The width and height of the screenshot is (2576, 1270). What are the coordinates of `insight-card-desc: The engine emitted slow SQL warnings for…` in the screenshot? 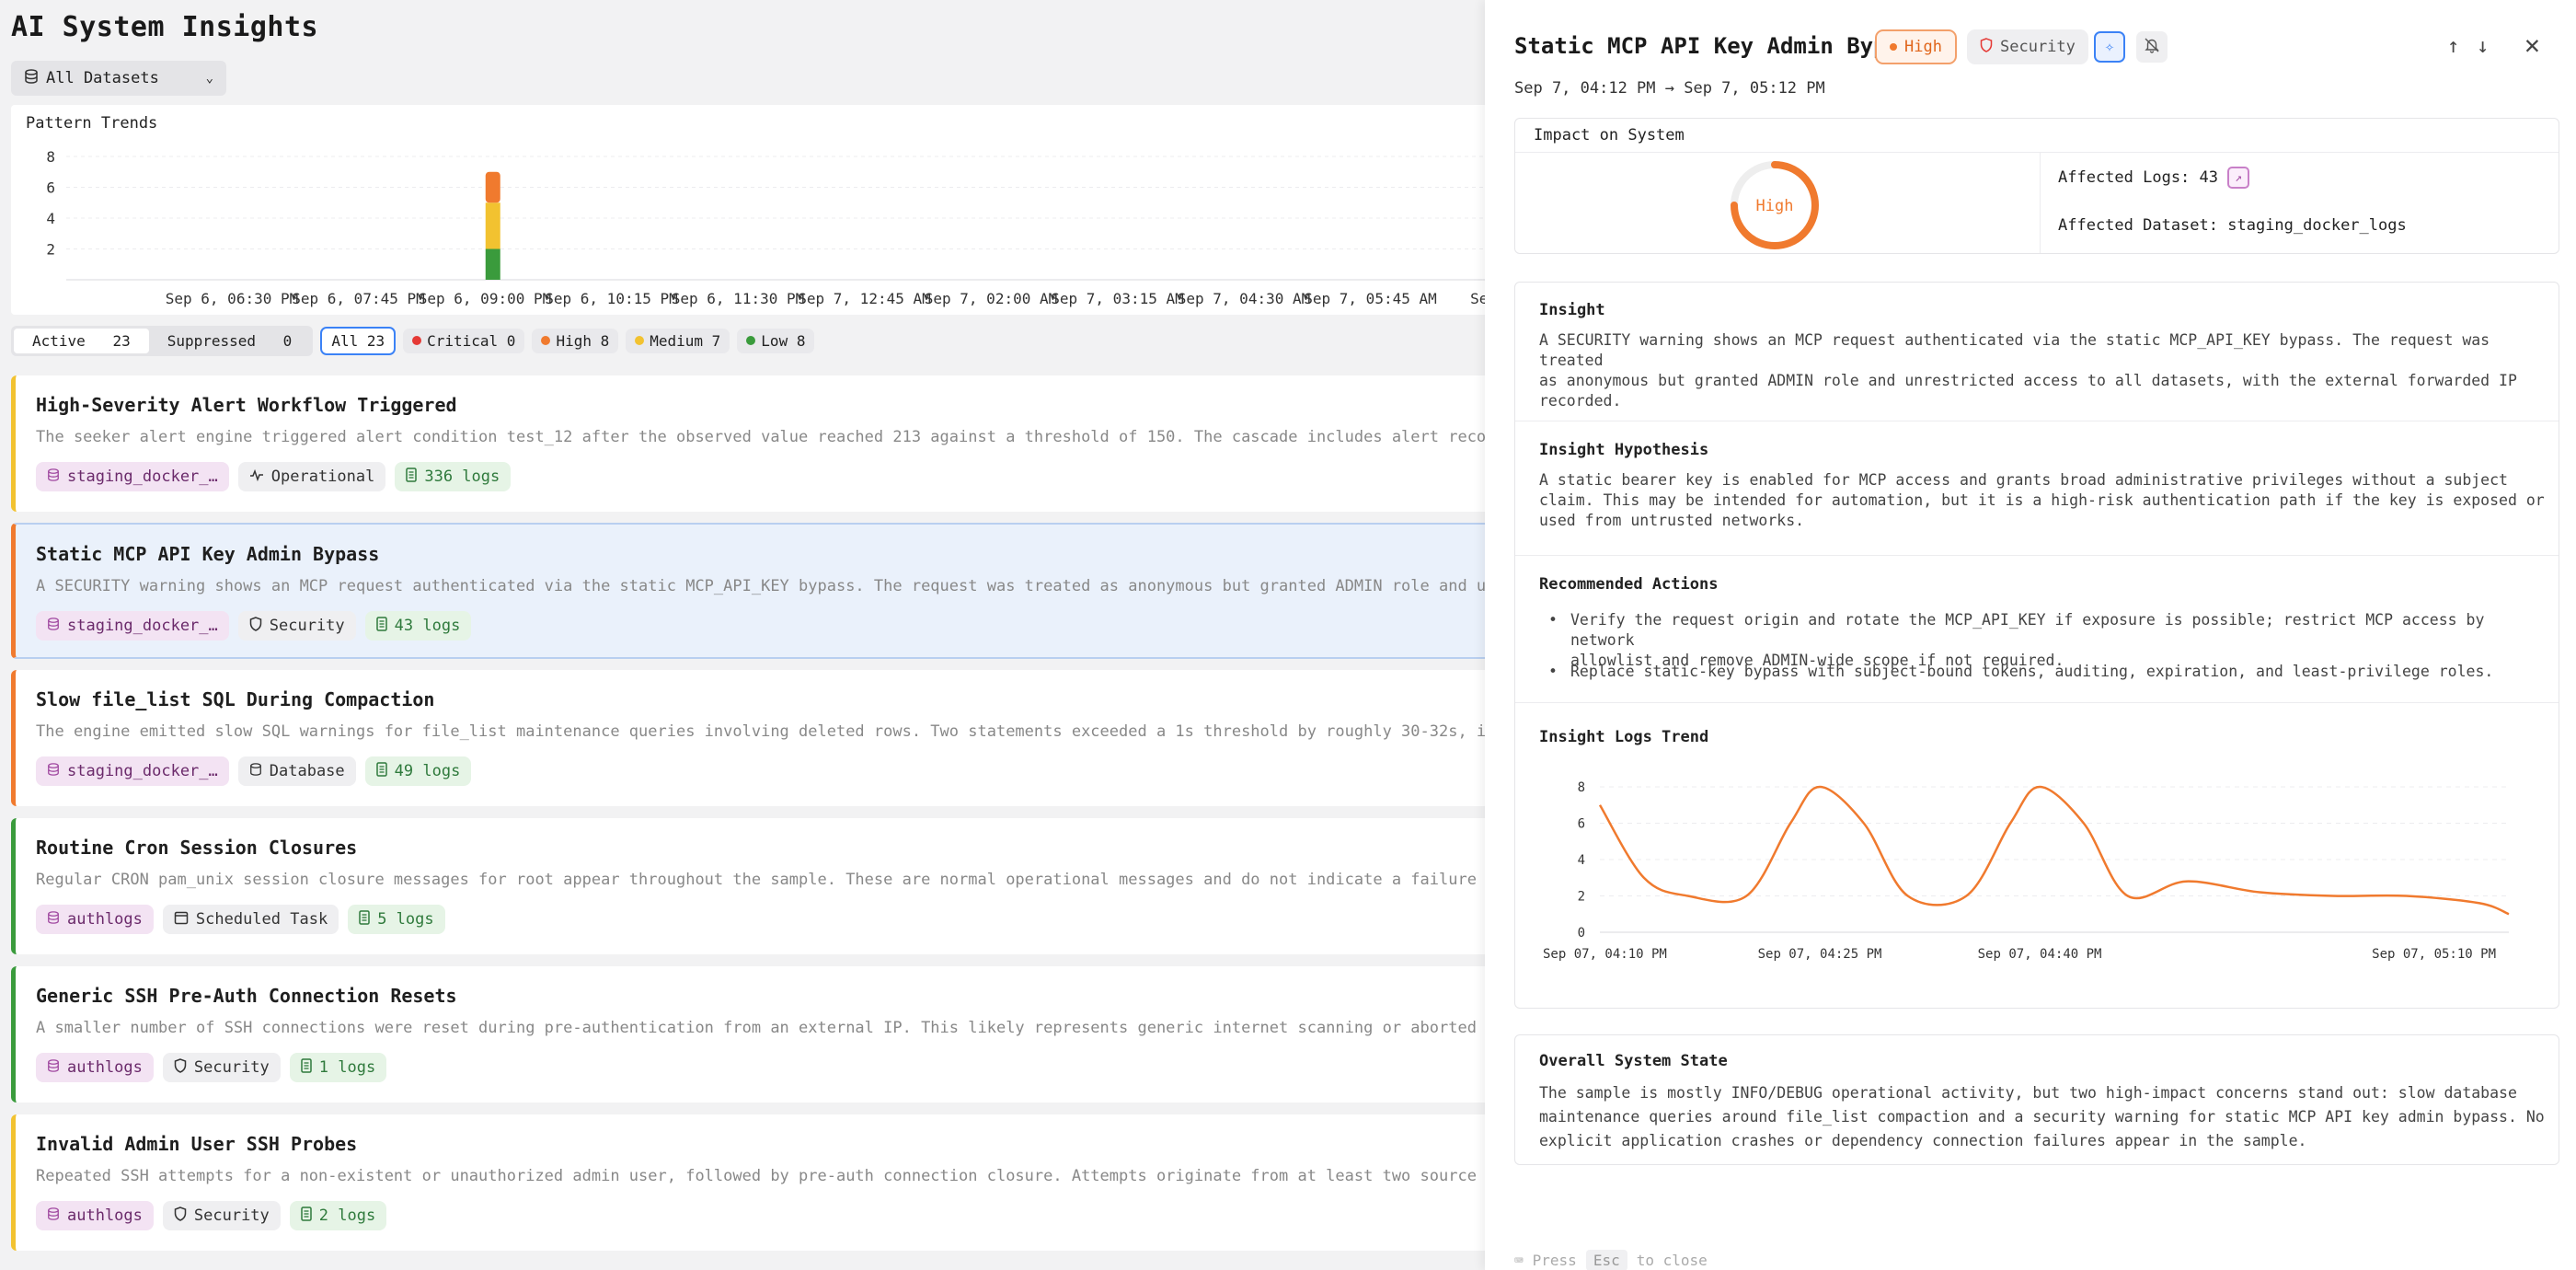 It's located at (760, 731).